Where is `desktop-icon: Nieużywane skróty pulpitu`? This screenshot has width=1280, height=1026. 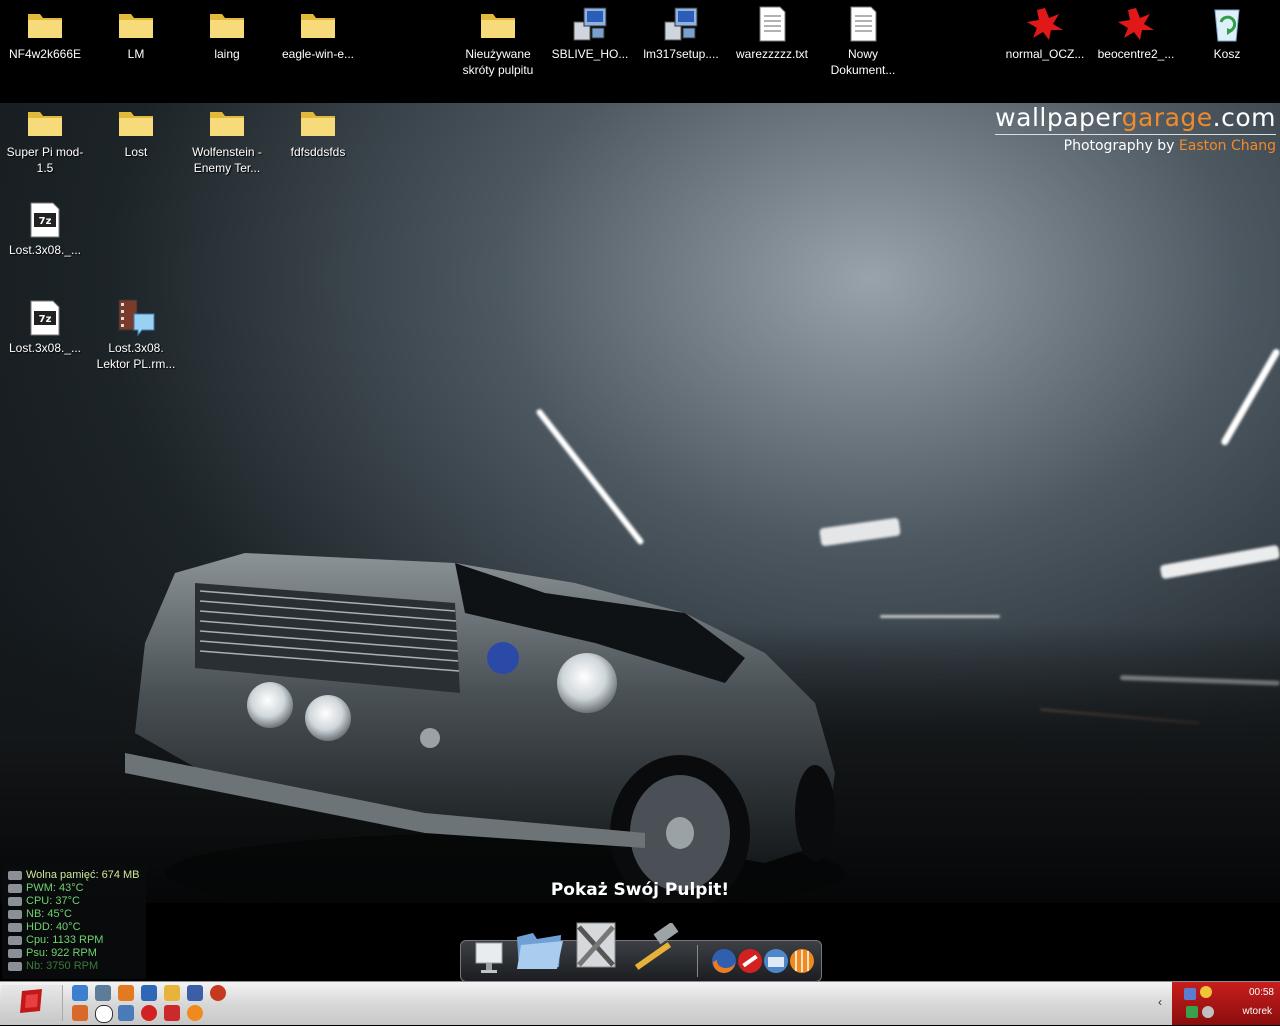 desktop-icon: Nieużywane skróty pulpitu is located at coordinates (498, 39).